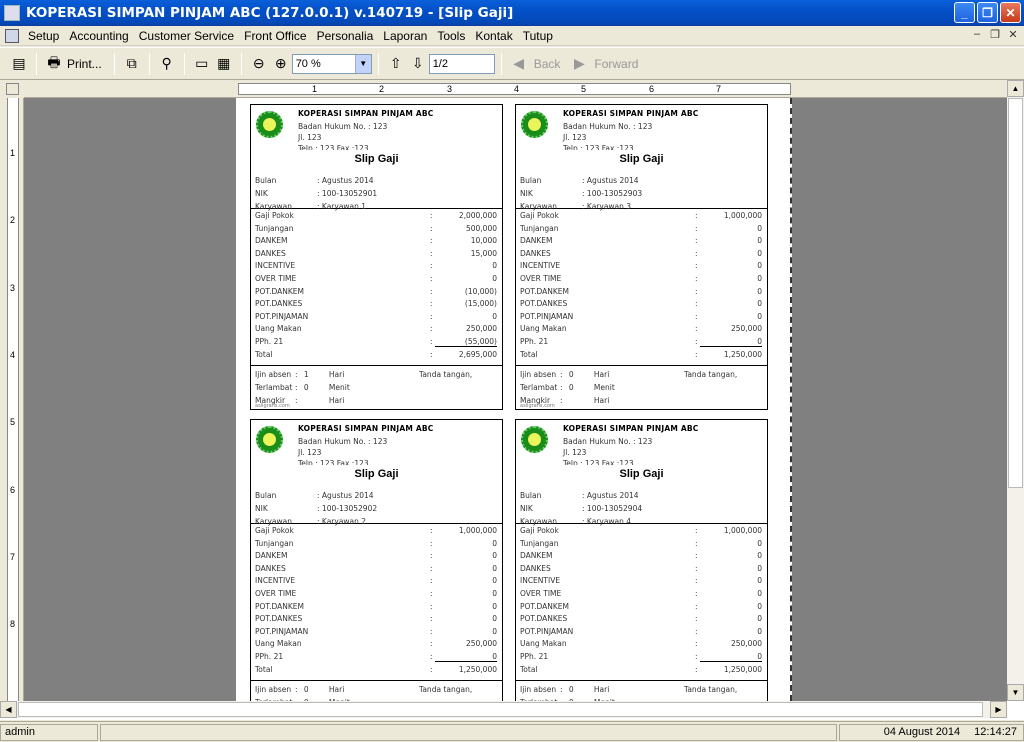 Image resolution: width=1024 pixels, height=742 pixels. I want to click on ruler-corner, so click(12, 89).